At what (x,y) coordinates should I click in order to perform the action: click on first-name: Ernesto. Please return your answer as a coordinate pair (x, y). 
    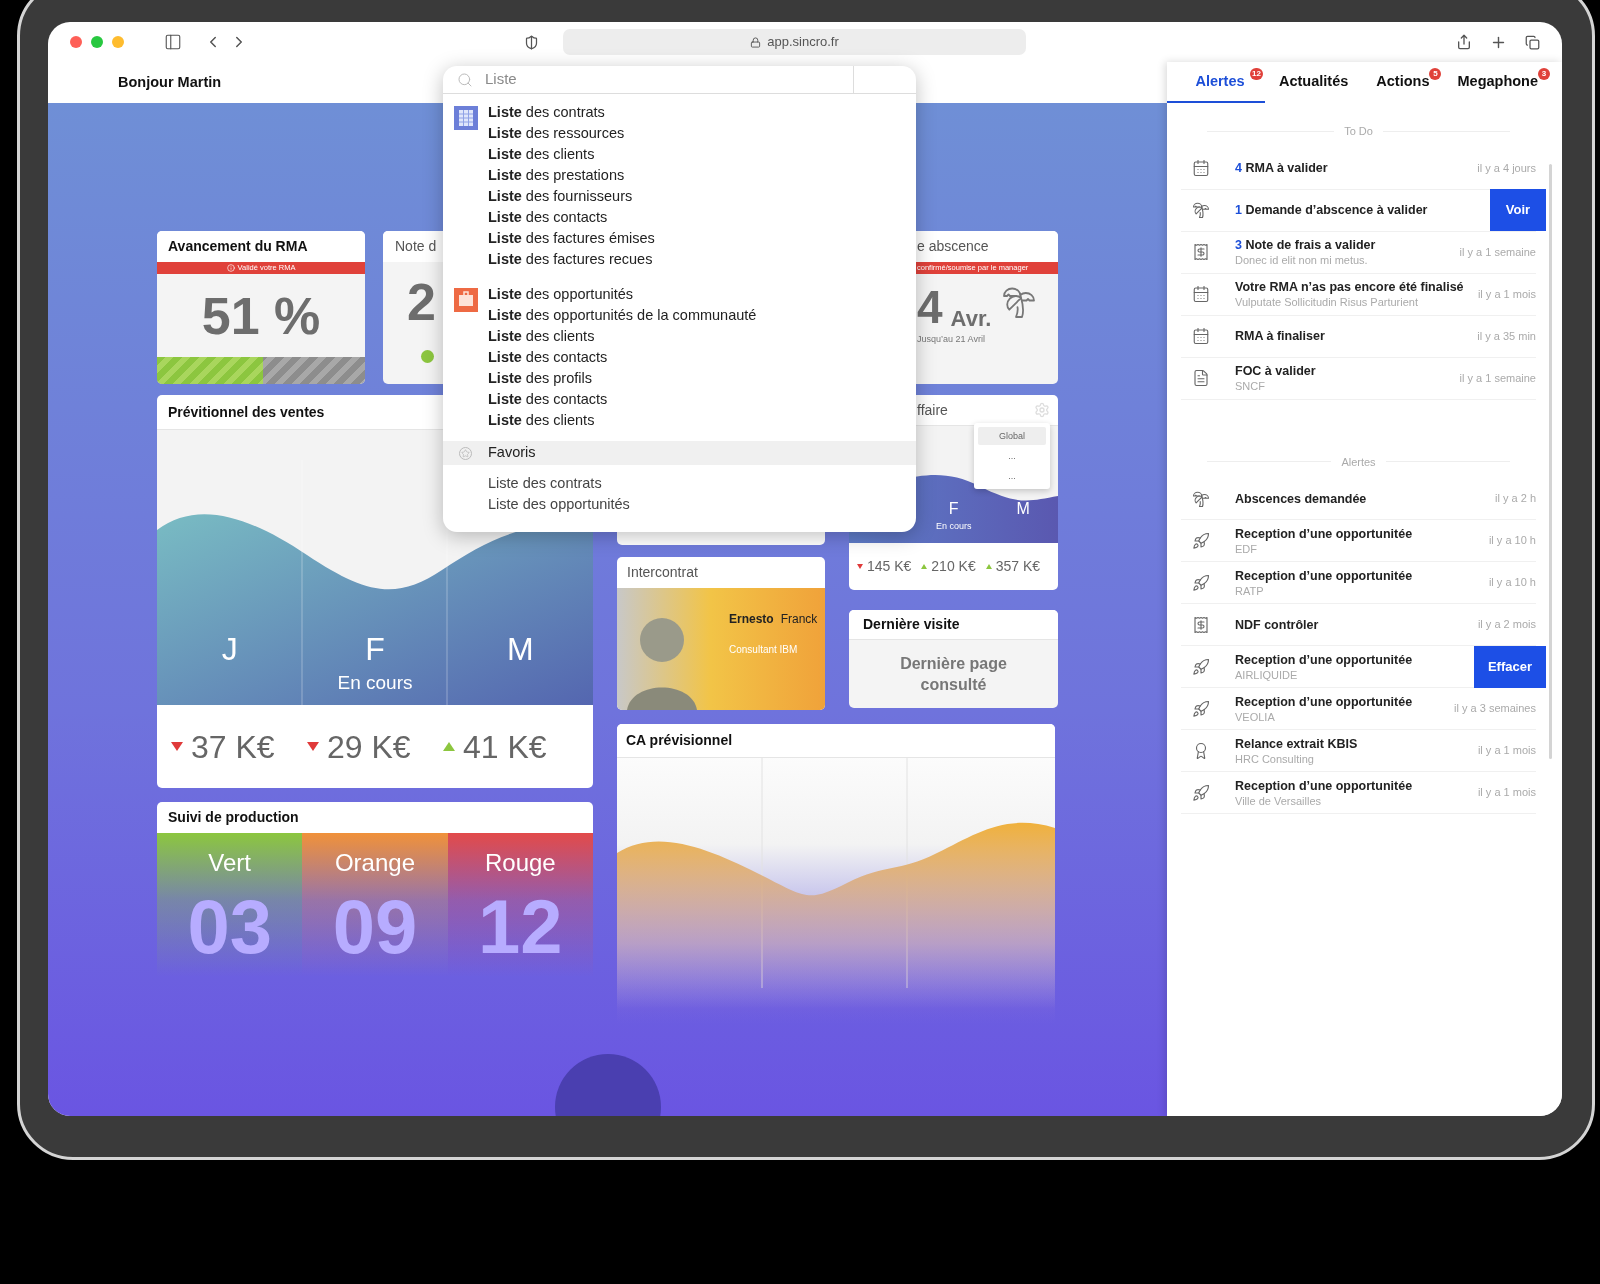
    Looking at the image, I should click on (751, 619).